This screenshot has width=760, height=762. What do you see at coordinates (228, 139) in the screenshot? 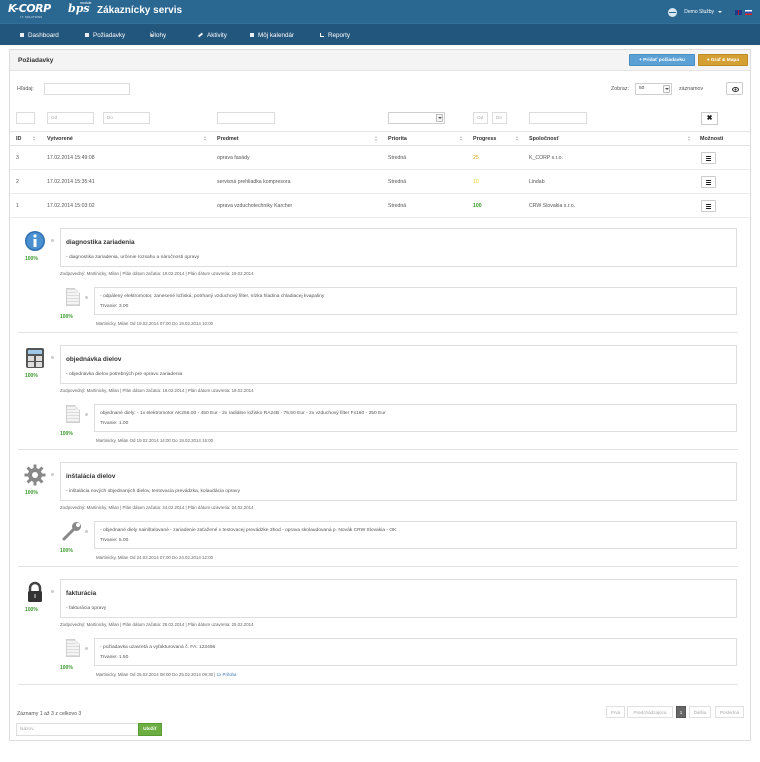
I see `col-subject: Predmet` at bounding box center [228, 139].